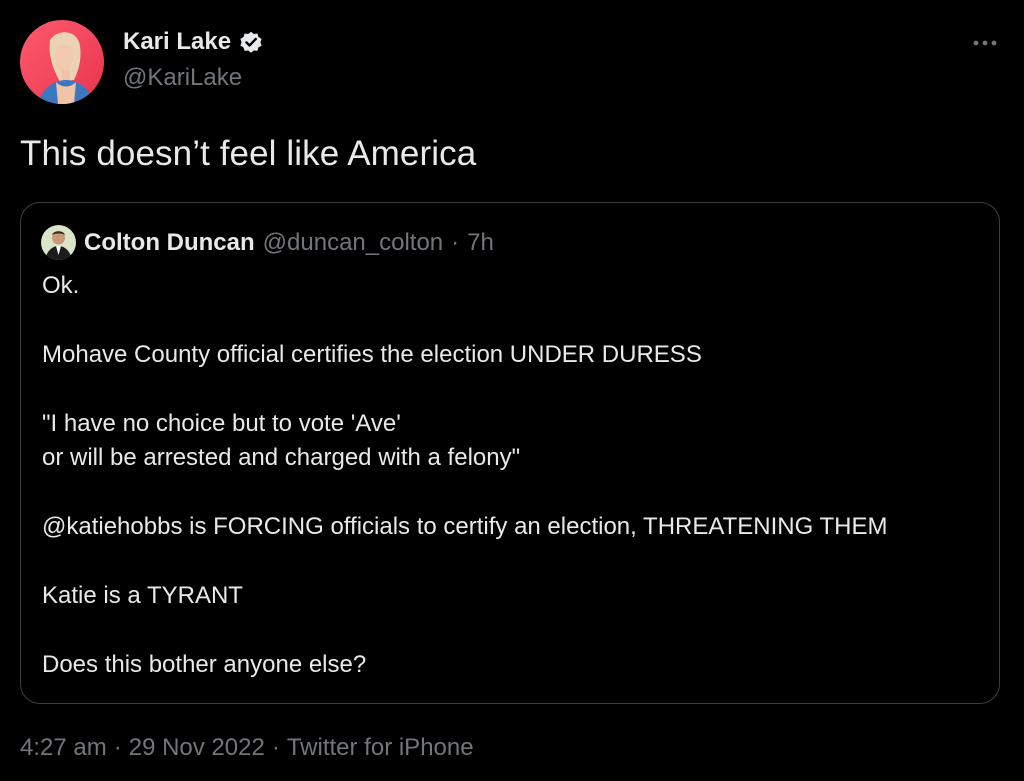 The width and height of the screenshot is (1024, 781). I want to click on verified-badge-icon, so click(251, 42).